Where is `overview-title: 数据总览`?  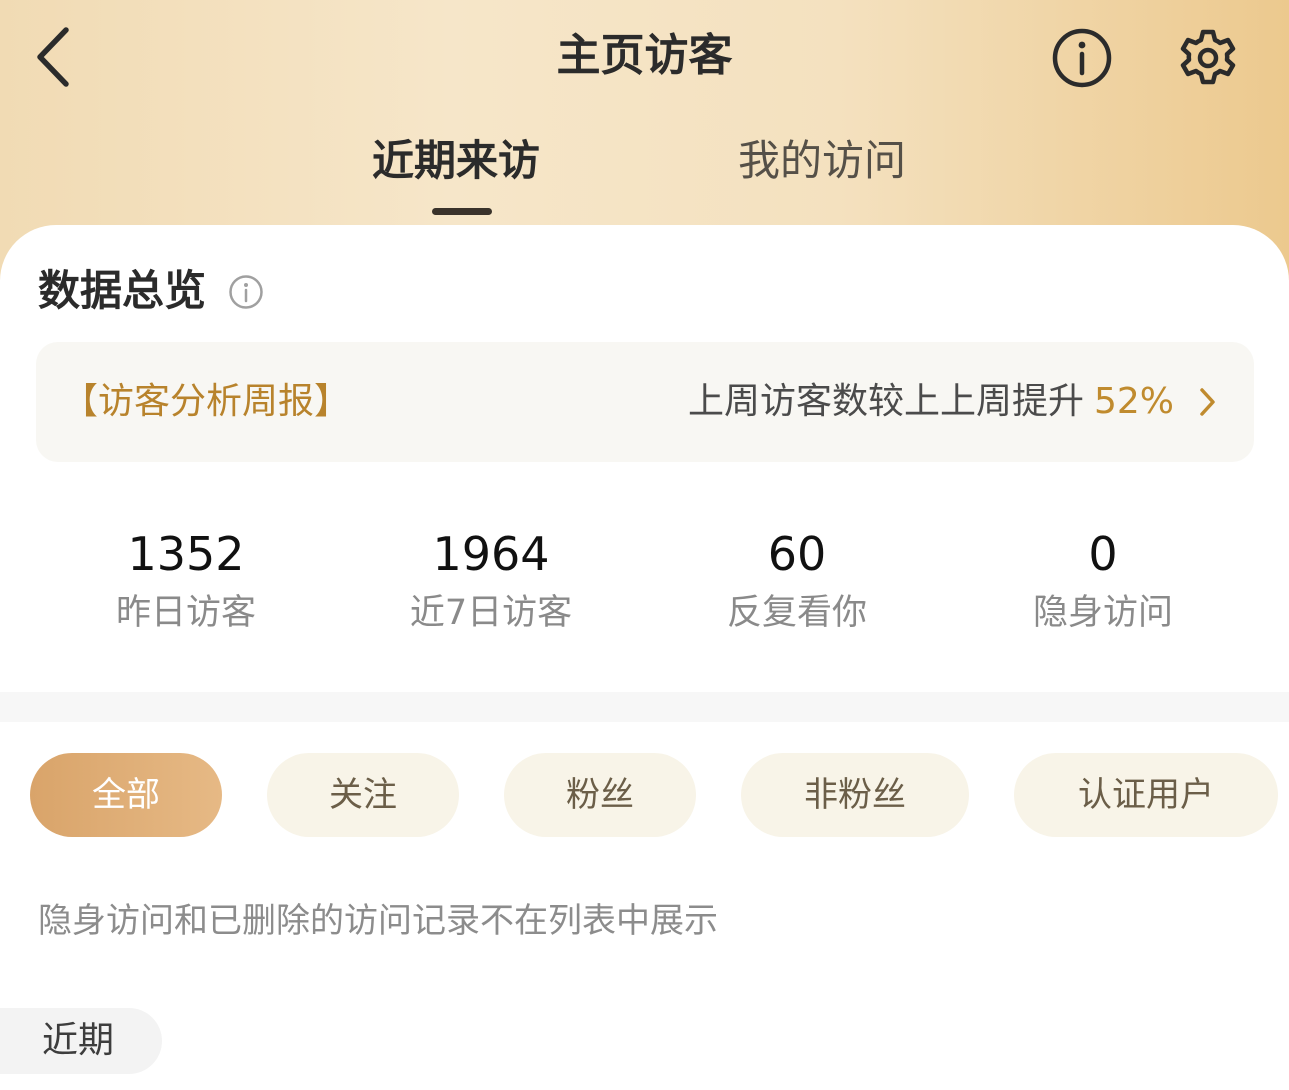
overview-title: 数据总览 is located at coordinates (122, 290).